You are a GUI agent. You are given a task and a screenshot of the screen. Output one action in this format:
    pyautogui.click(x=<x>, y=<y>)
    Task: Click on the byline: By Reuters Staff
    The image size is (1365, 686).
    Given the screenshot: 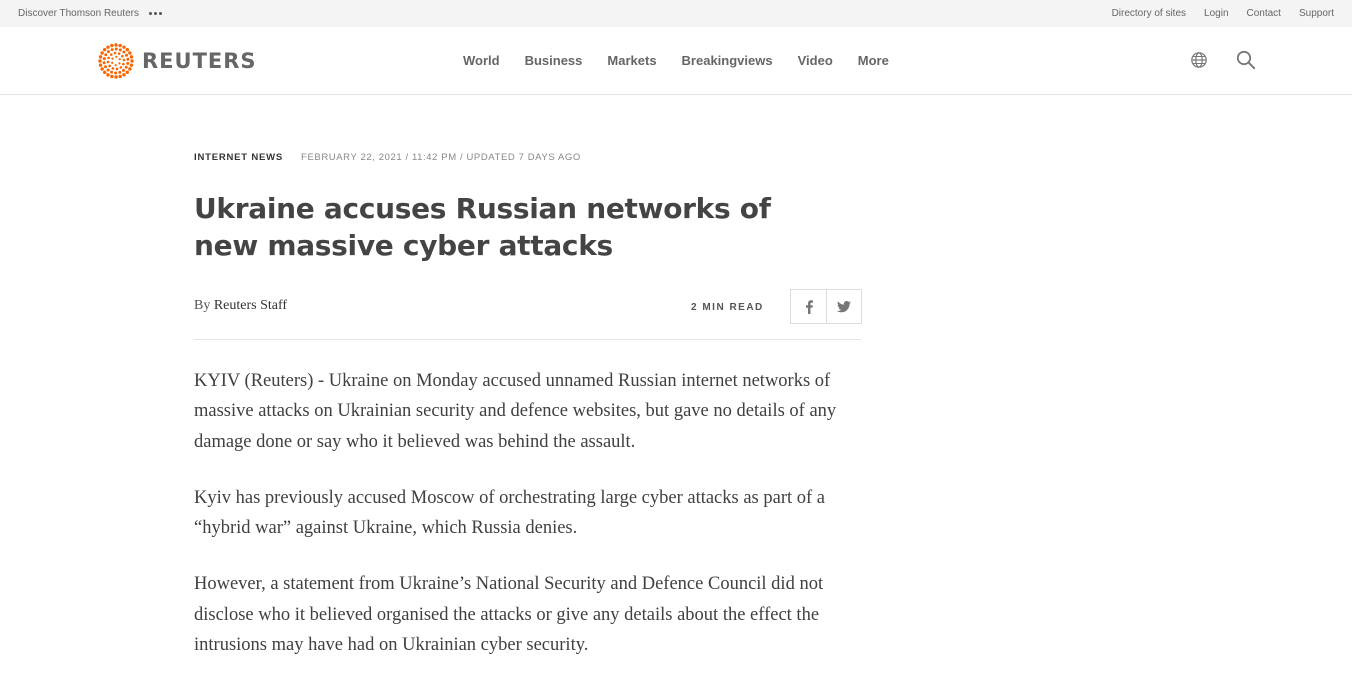 What is the action you would take?
    pyautogui.click(x=240, y=306)
    